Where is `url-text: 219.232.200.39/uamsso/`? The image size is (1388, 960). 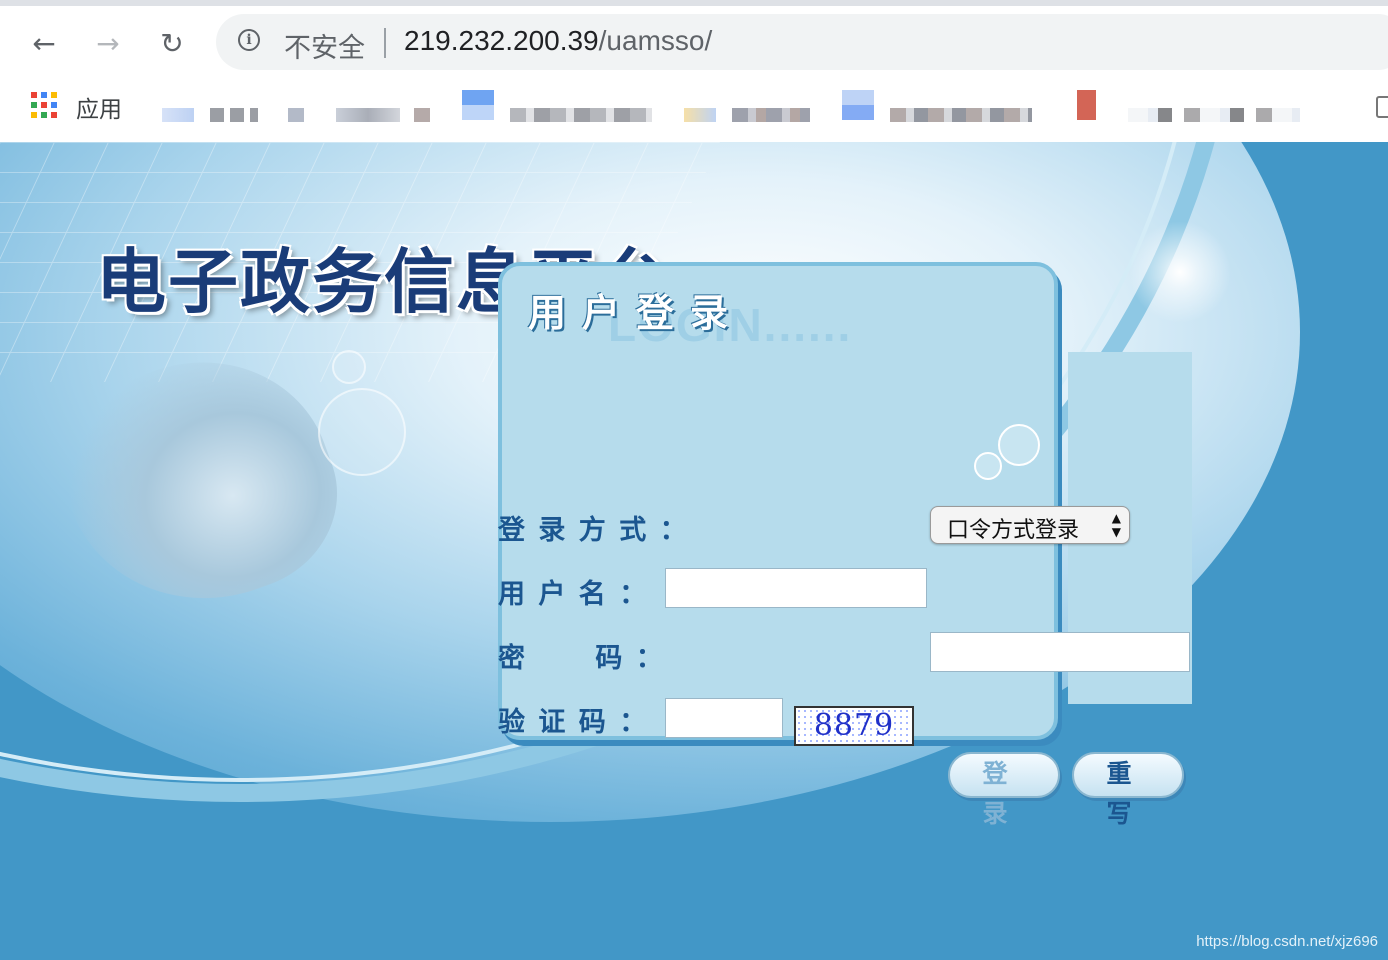
url-text: 219.232.200.39/uamsso/ is located at coordinates (558, 41).